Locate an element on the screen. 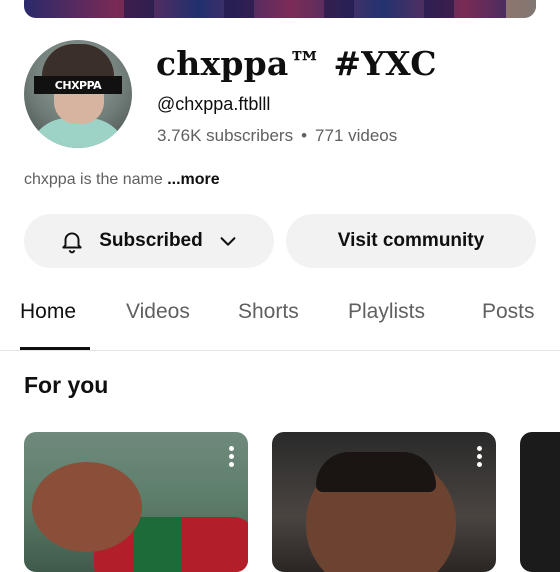 This screenshot has height=572, width=560. chevron-down-icon is located at coordinates (228, 241).